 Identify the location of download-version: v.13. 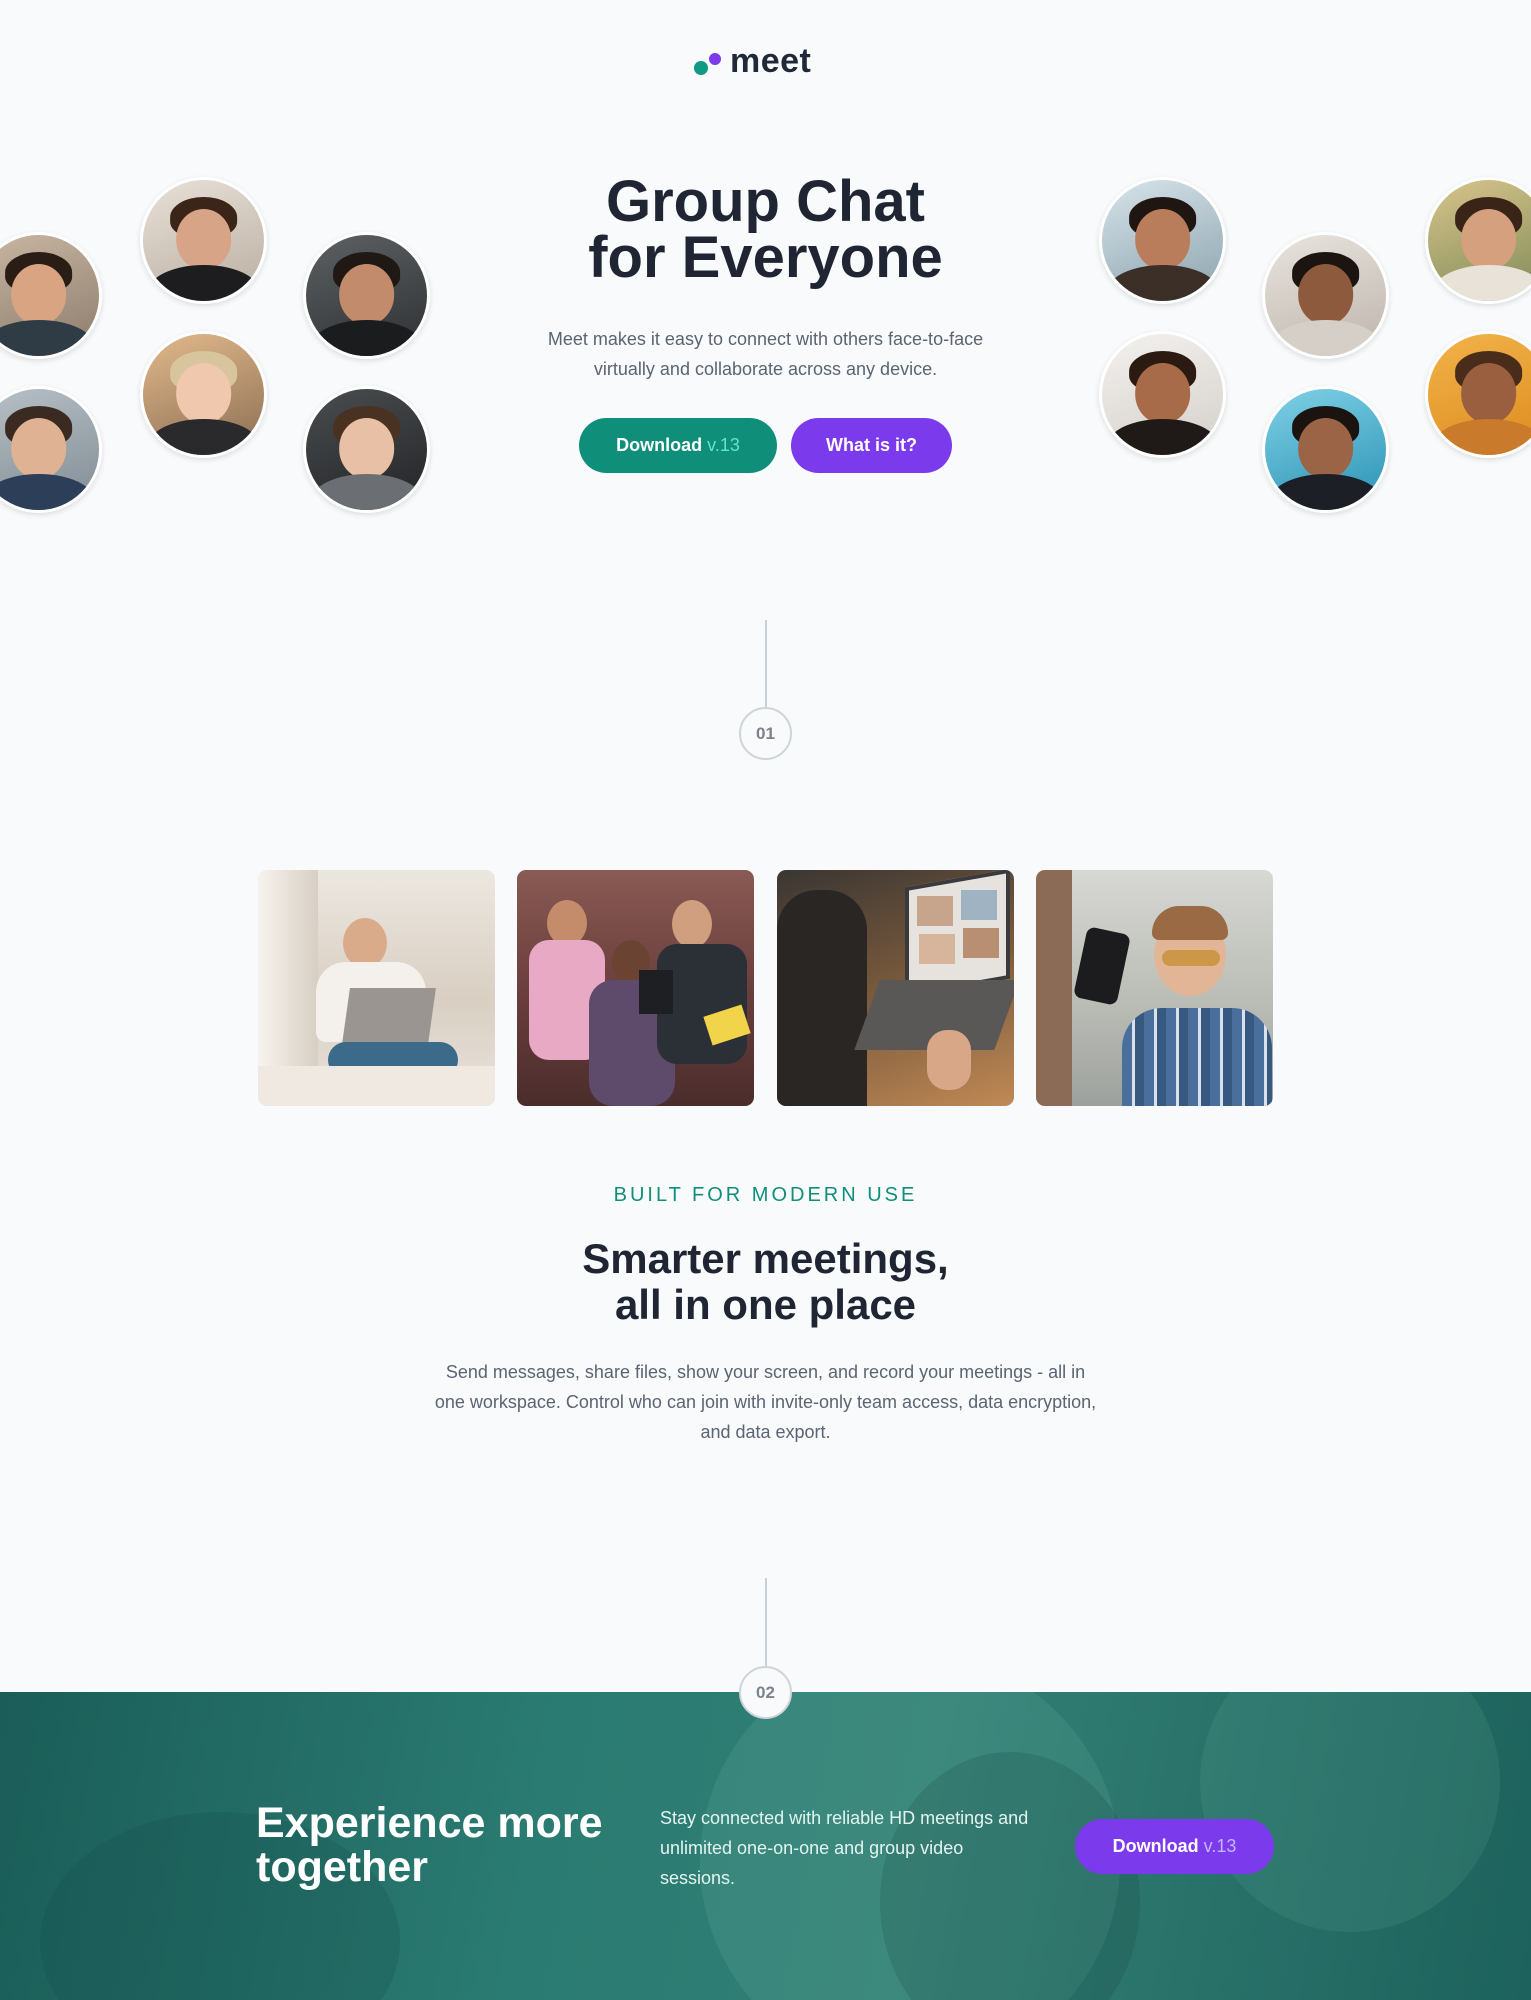
(723, 445).